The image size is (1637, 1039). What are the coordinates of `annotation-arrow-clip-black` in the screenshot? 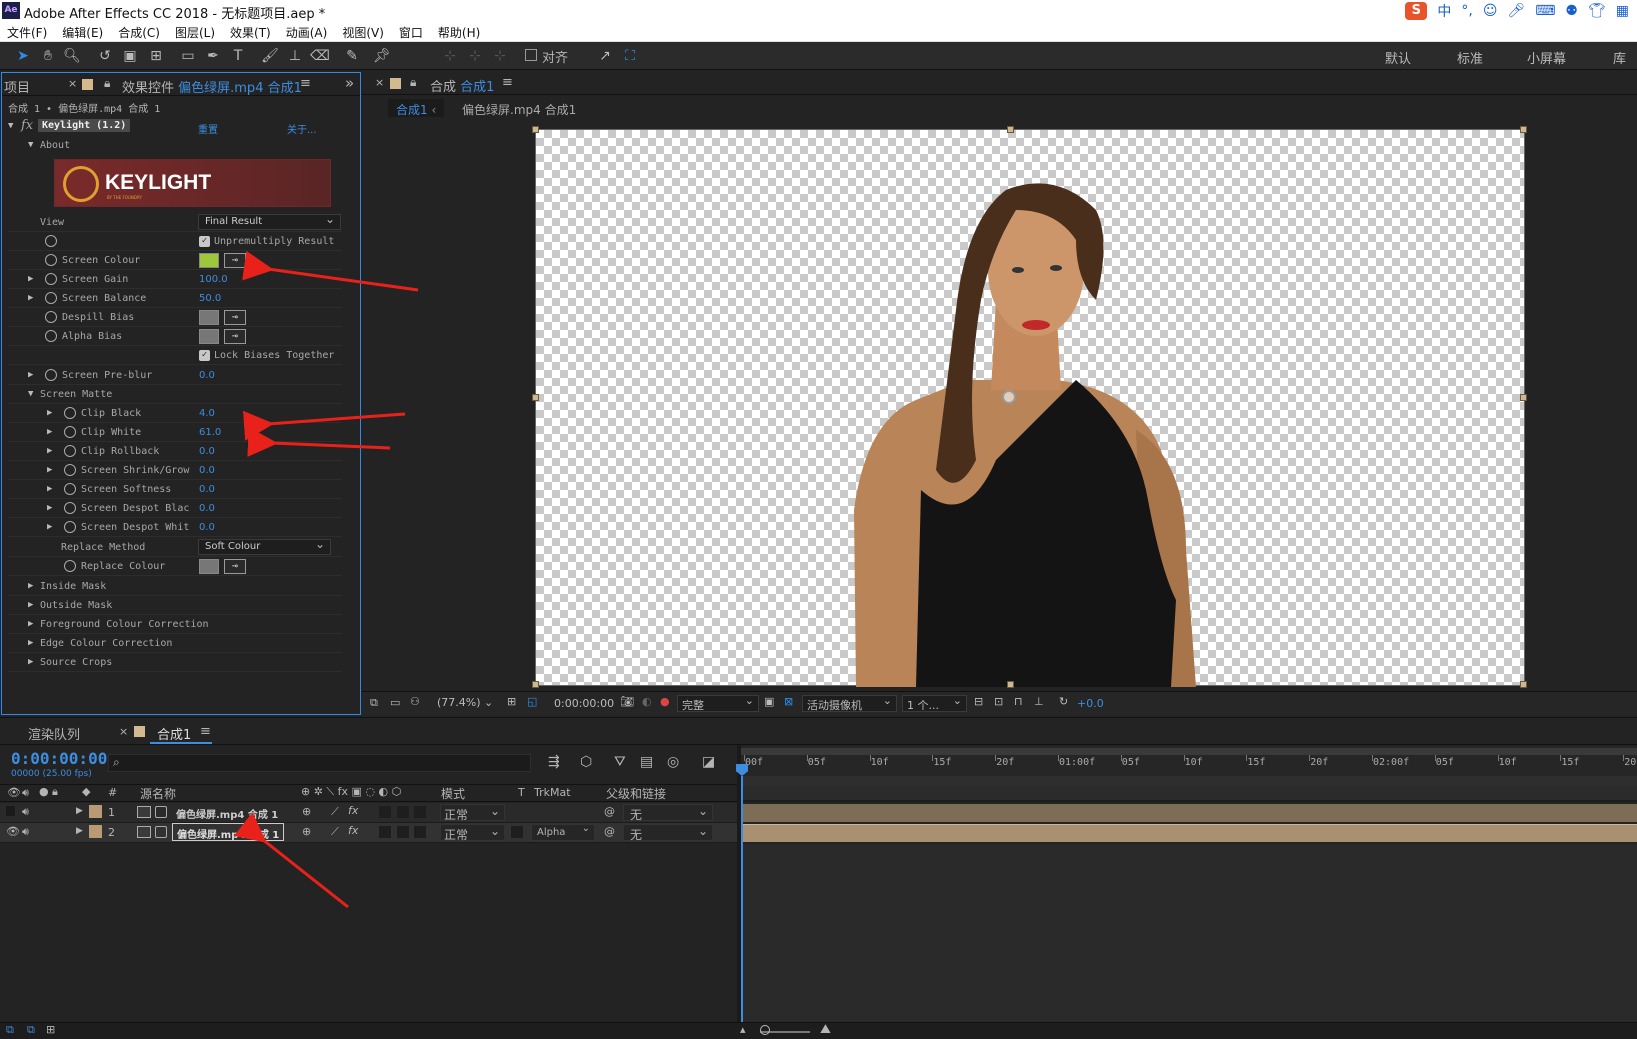 It's located at (324, 425).